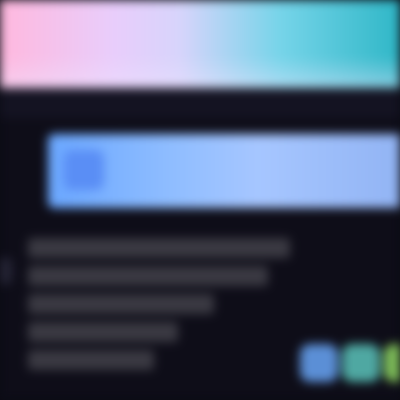 This screenshot has width=400, height=400. I want to click on app-icon-row, so click(350, 364).